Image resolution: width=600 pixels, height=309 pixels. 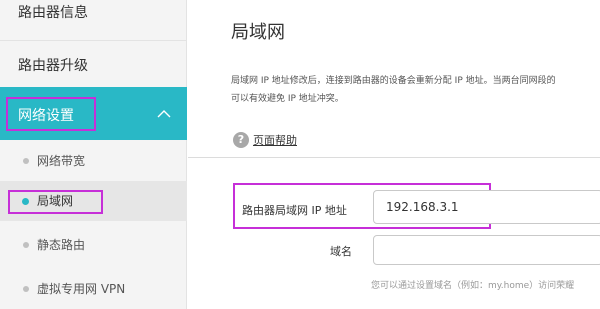 I want to click on help-icon: ?, so click(x=241, y=140).